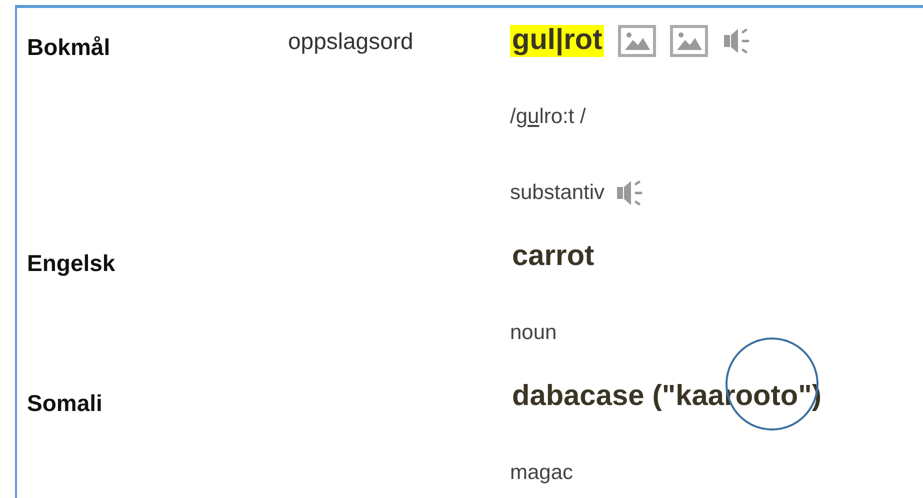 This screenshot has height=498, width=923. What do you see at coordinates (557, 41) in the screenshot?
I see `headword: gul|rot` at bounding box center [557, 41].